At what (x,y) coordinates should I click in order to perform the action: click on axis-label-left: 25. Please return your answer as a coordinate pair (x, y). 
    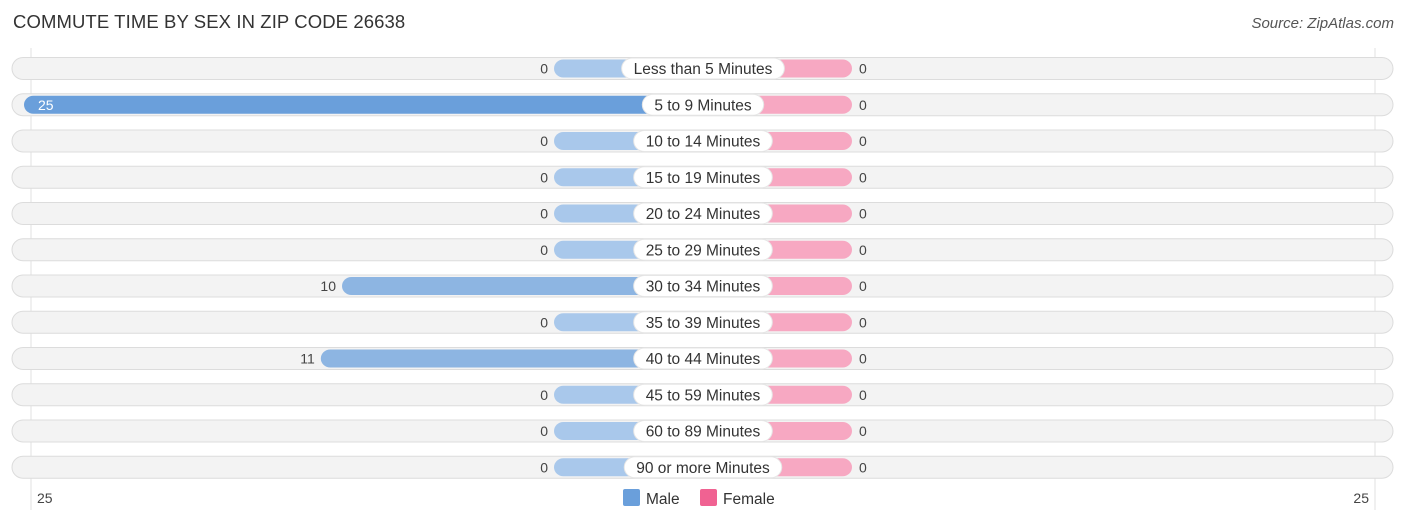
    Looking at the image, I should click on (45, 498).